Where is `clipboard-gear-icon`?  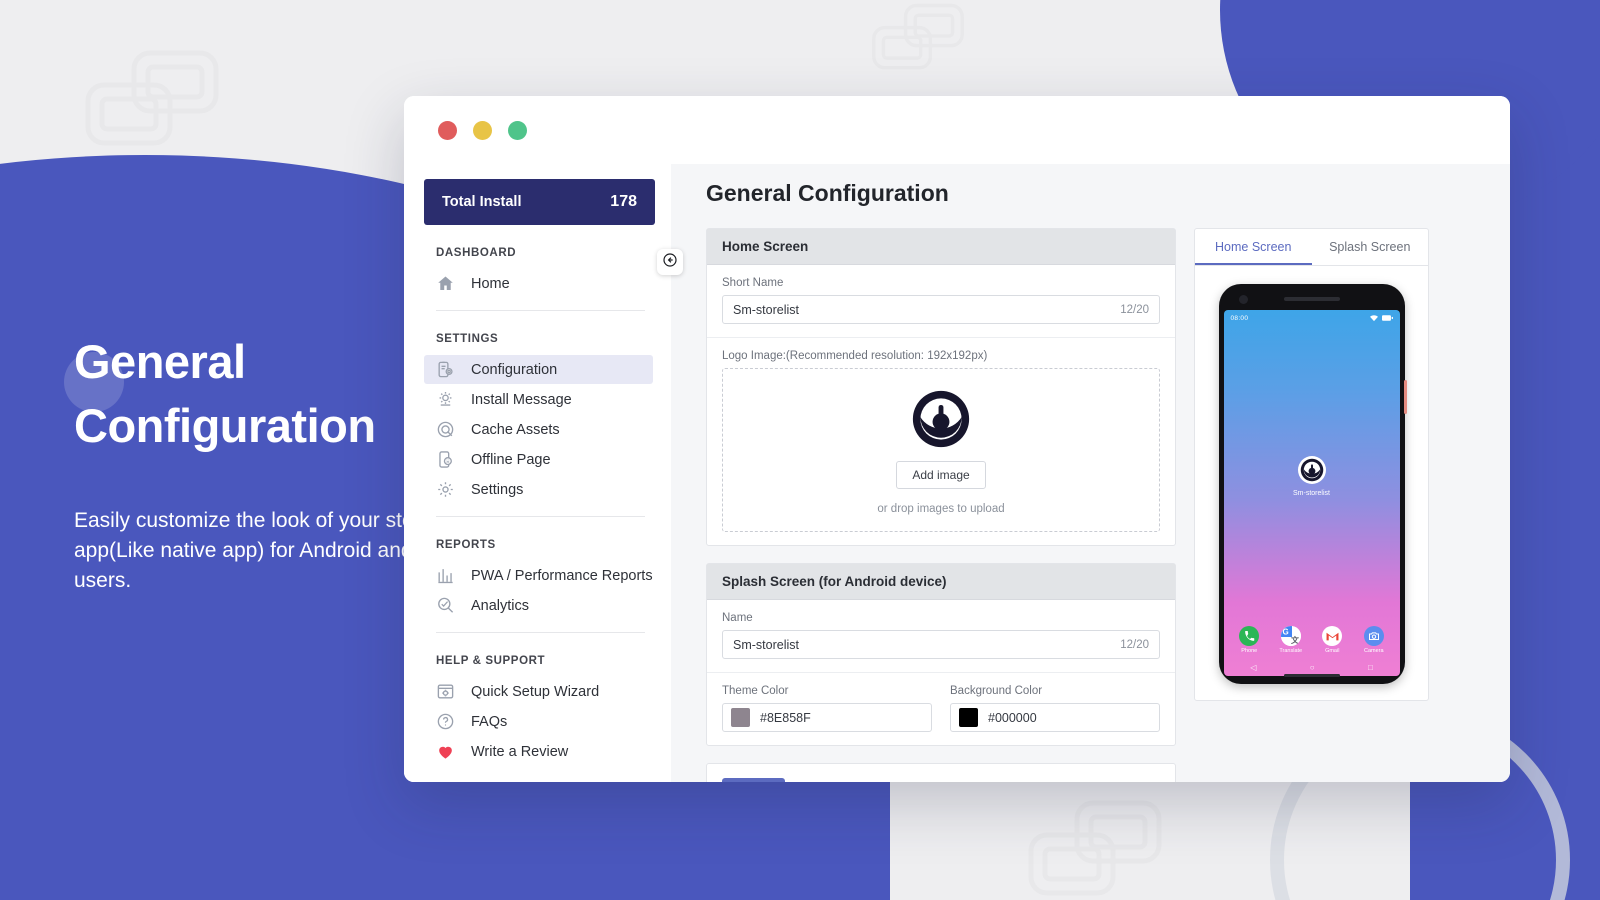 clipboard-gear-icon is located at coordinates (445, 369).